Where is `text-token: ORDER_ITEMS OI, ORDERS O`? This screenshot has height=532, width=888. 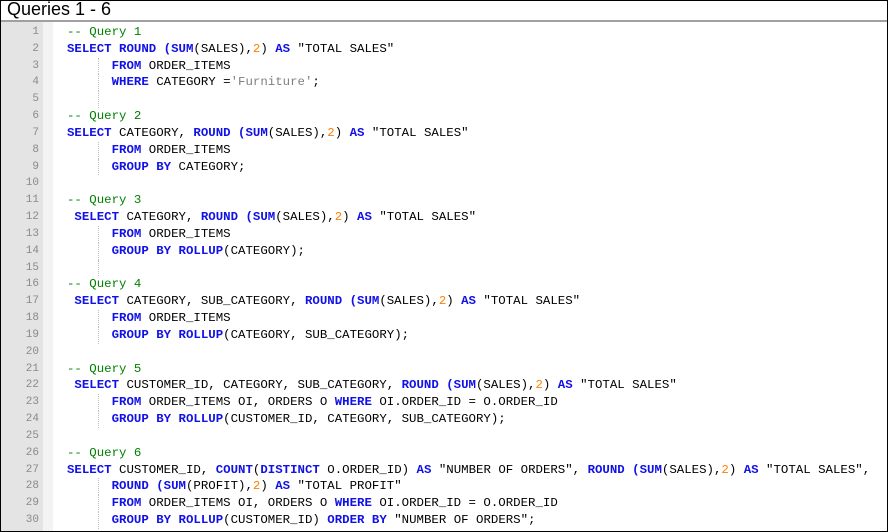 text-token: ORDER_ITEMS OI, ORDERS O is located at coordinates (238, 402).